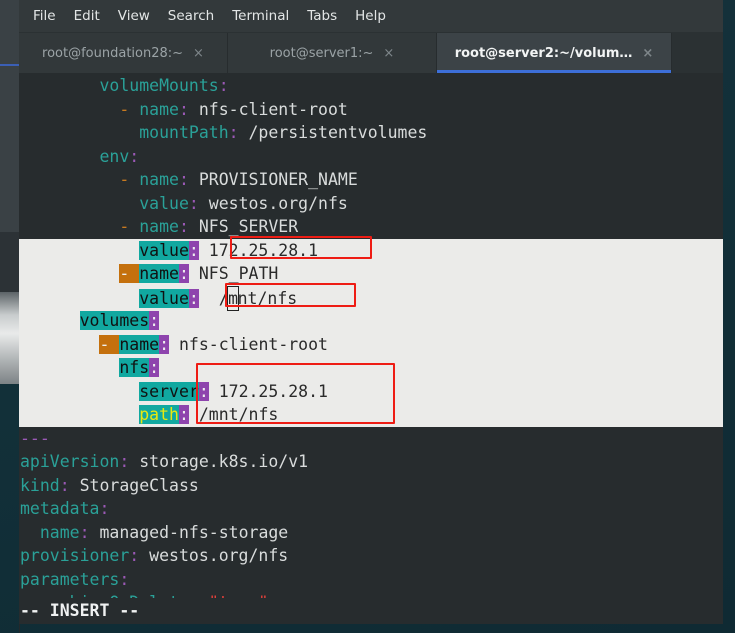 The height and width of the screenshot is (633, 735). I want to click on yaml-line: provisioner: westos.org/nfs, so click(371, 556).